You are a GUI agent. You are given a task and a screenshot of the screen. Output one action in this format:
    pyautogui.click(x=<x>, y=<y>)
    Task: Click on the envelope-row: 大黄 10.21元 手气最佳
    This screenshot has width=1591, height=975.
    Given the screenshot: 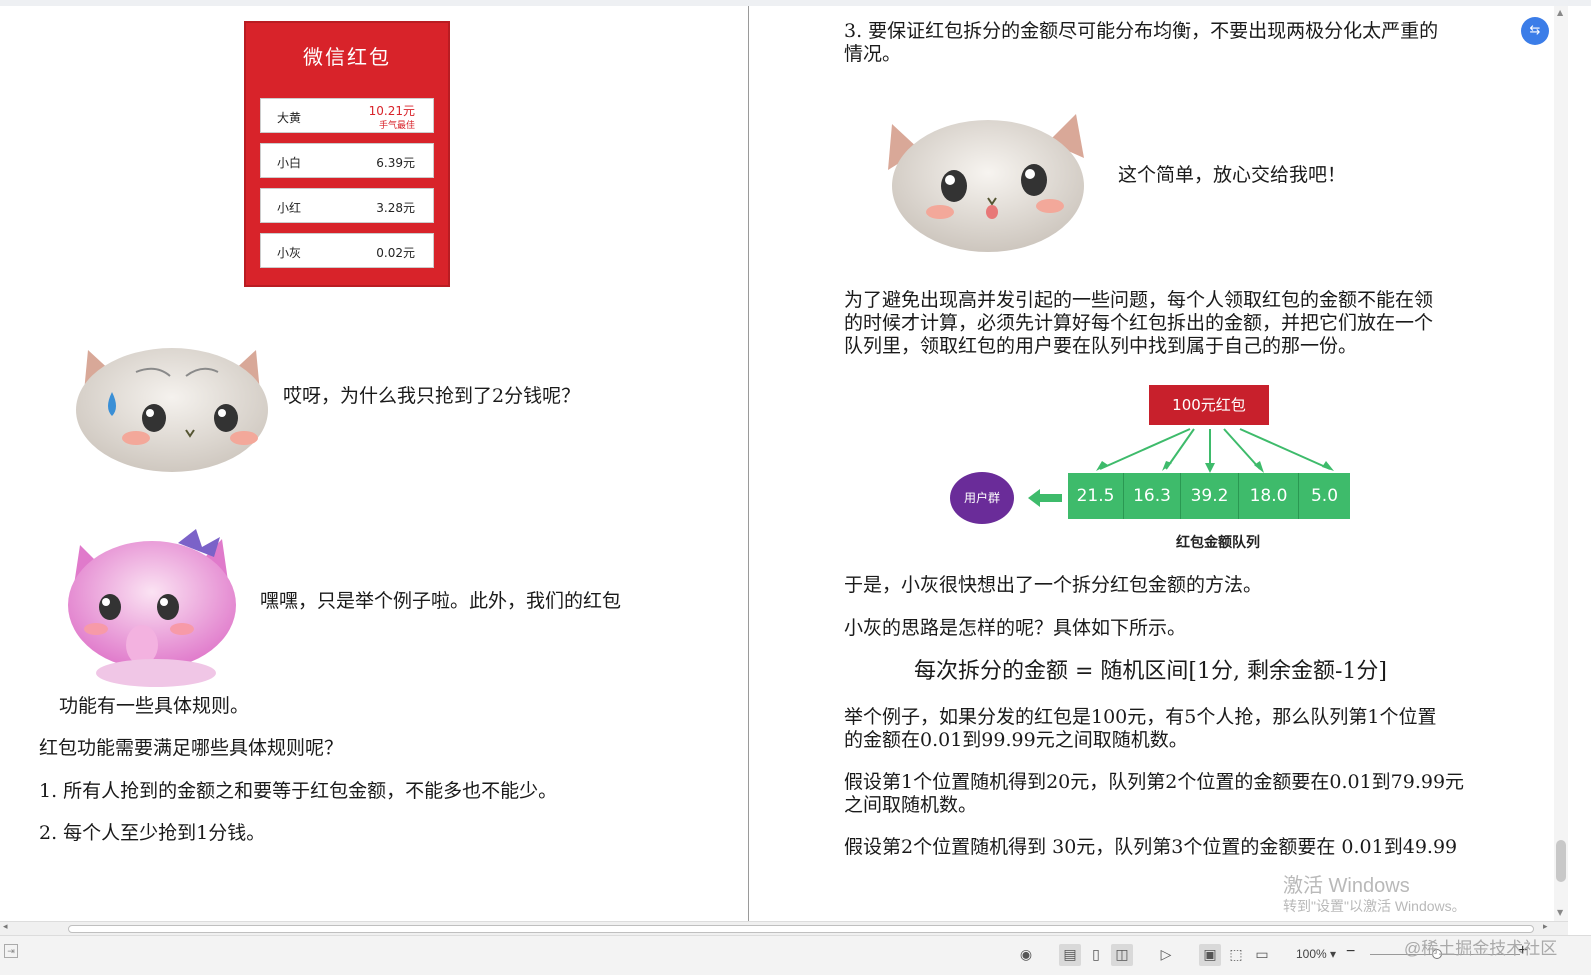 What is the action you would take?
    pyautogui.click(x=347, y=115)
    